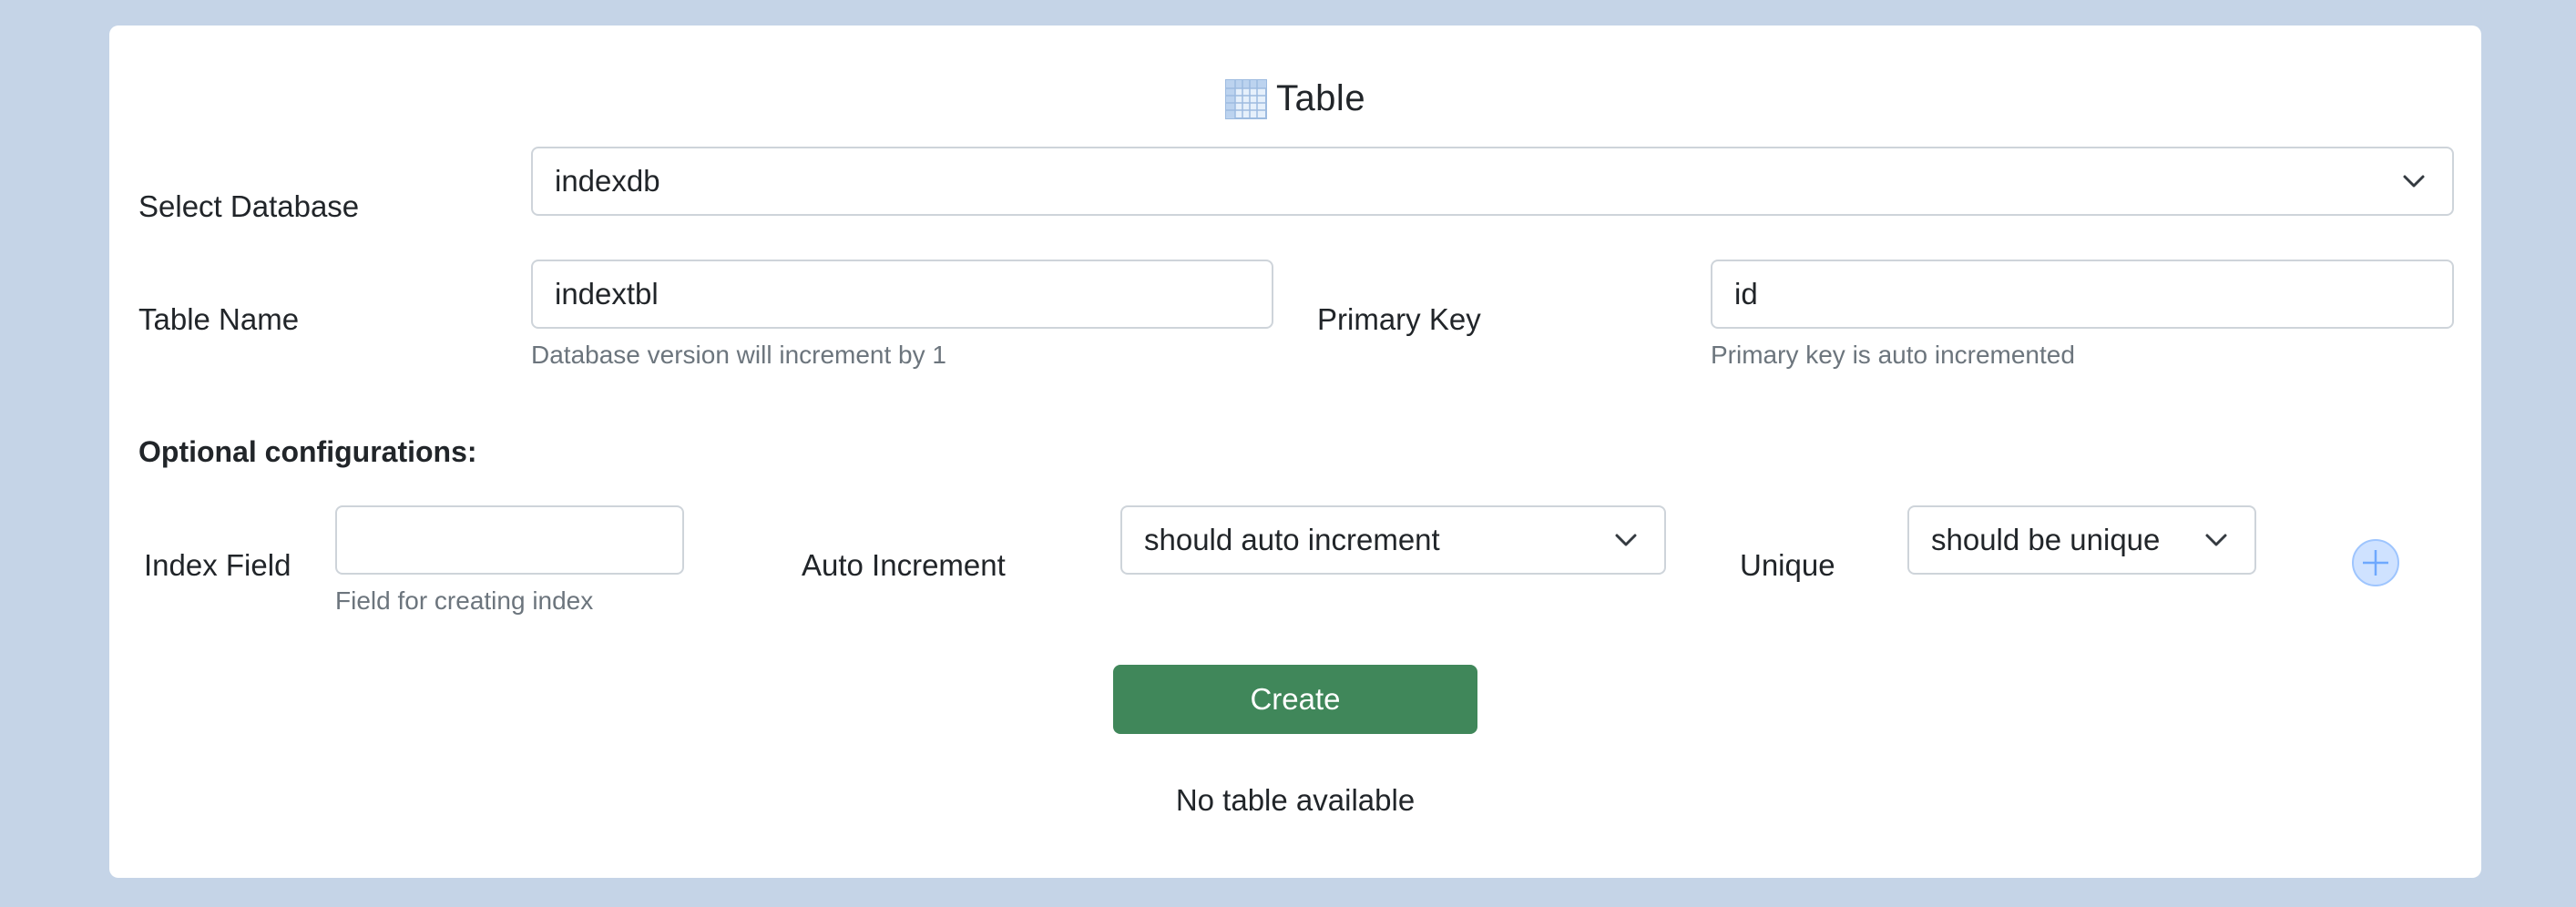  What do you see at coordinates (1295, 699) in the screenshot?
I see `create-button: Create` at bounding box center [1295, 699].